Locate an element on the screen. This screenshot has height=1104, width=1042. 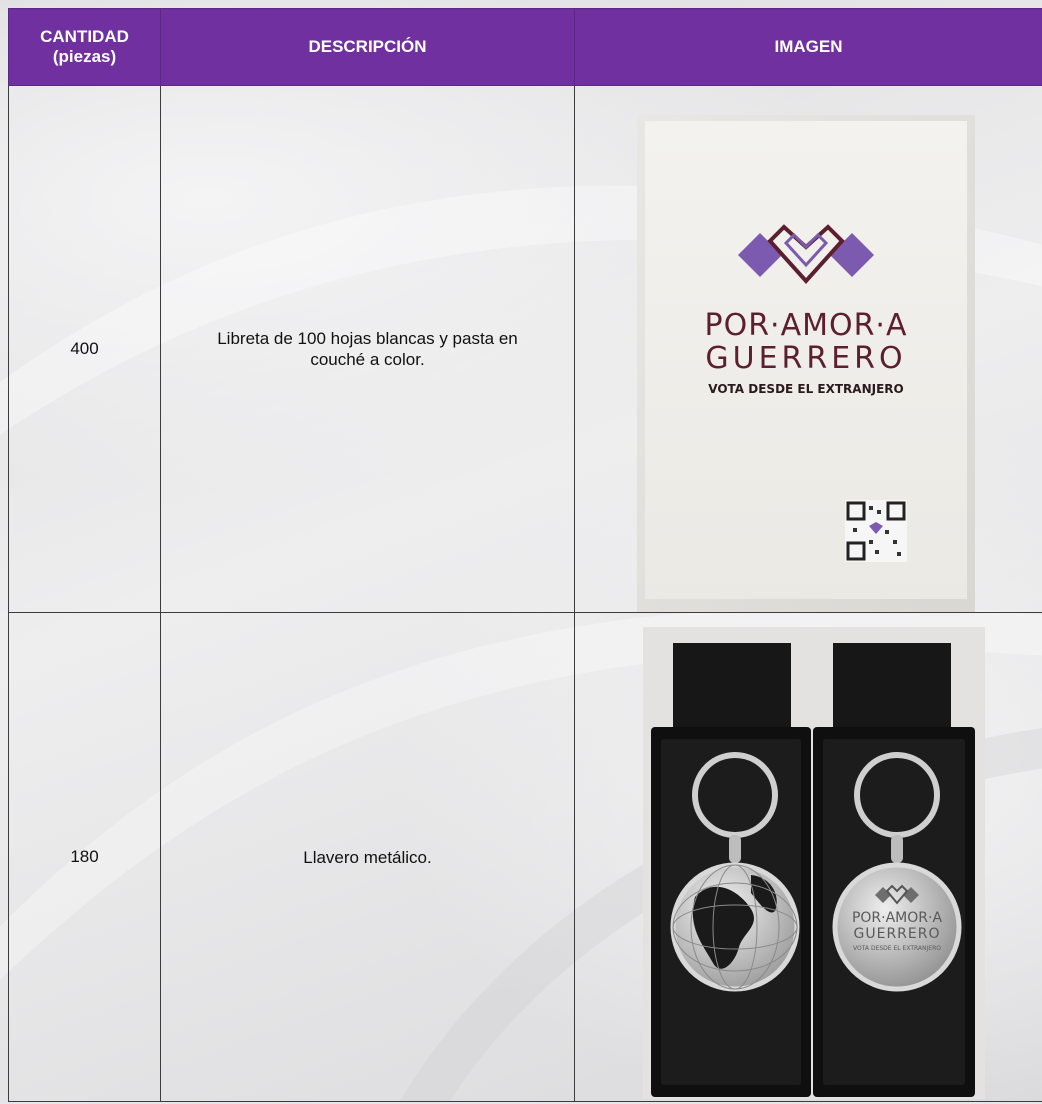
notebook-brand-line2: GUERRERO is located at coordinates (806, 359).